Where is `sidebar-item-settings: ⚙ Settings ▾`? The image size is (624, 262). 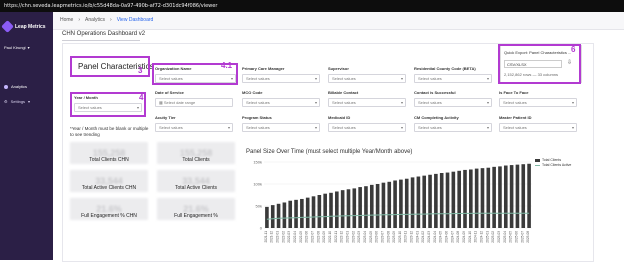 sidebar-item-settings: ⚙ Settings ▾ is located at coordinates (17, 101).